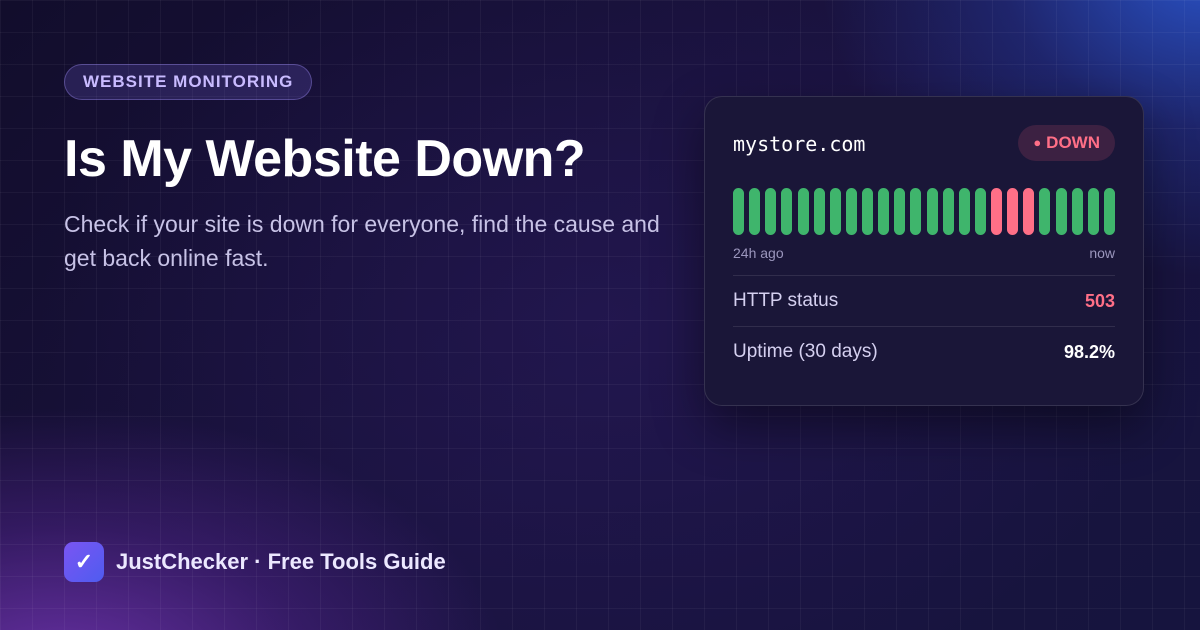  I want to click on monitored-domain: mystore.com, so click(799, 144).